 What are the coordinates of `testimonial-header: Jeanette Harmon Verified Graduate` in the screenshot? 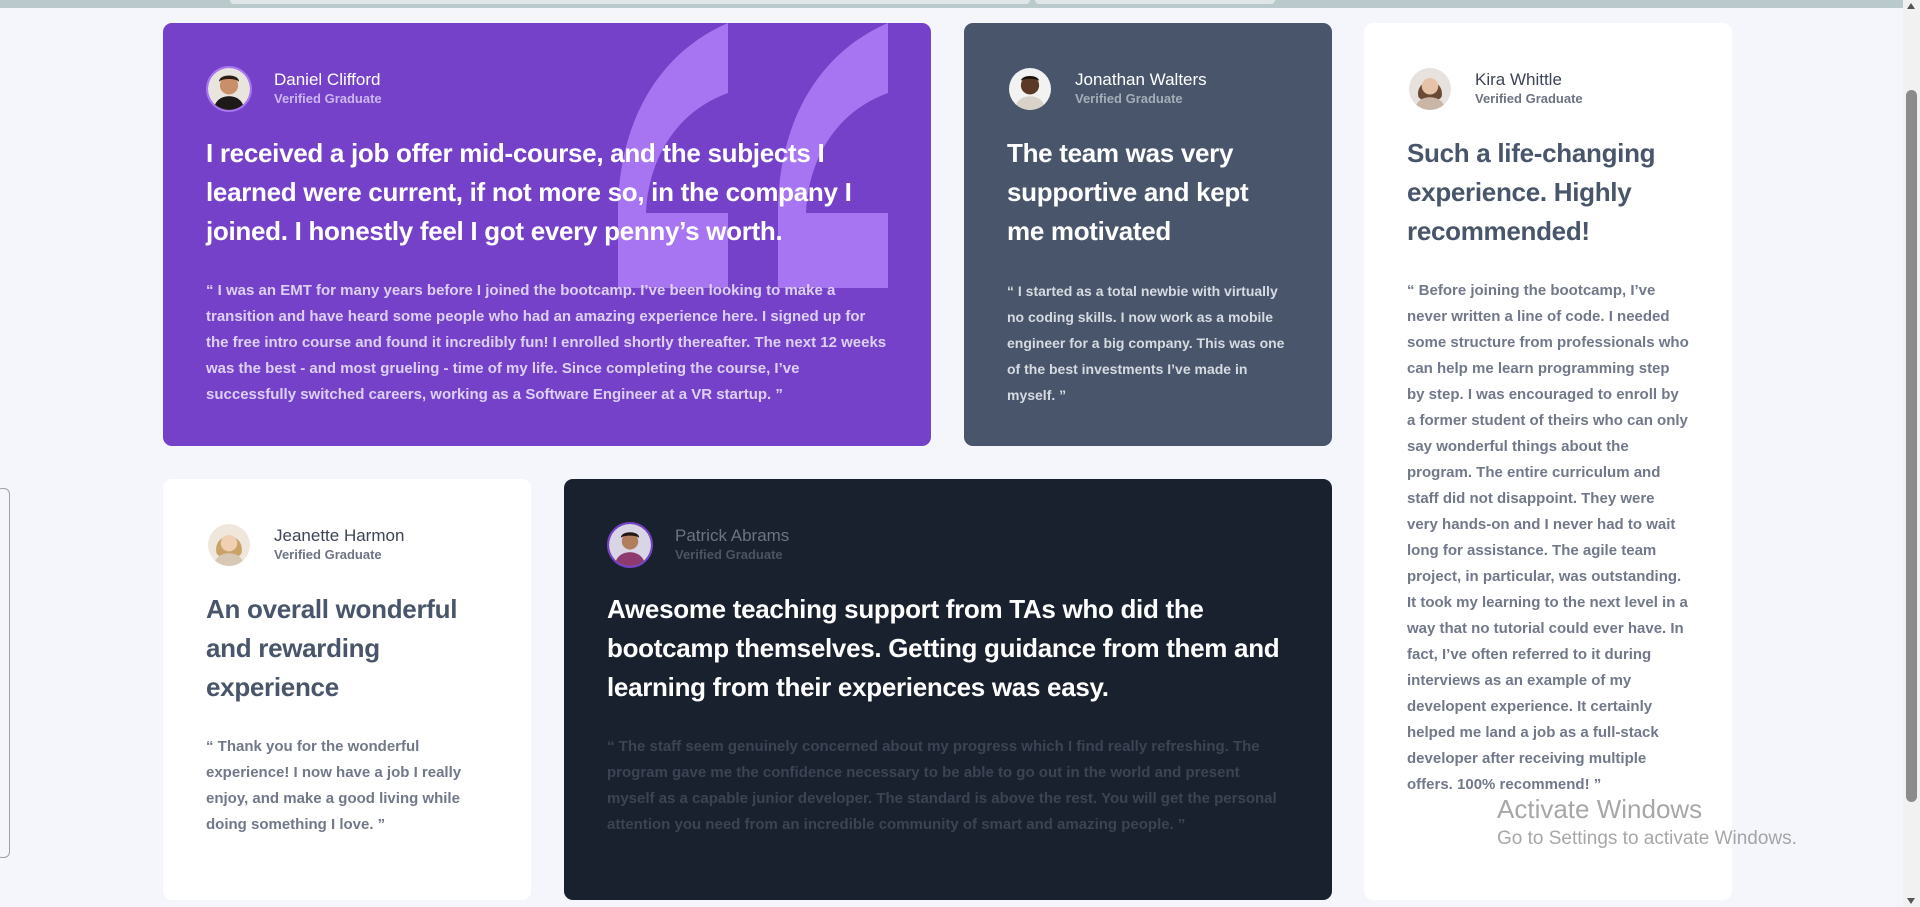 It's located at (347, 545).